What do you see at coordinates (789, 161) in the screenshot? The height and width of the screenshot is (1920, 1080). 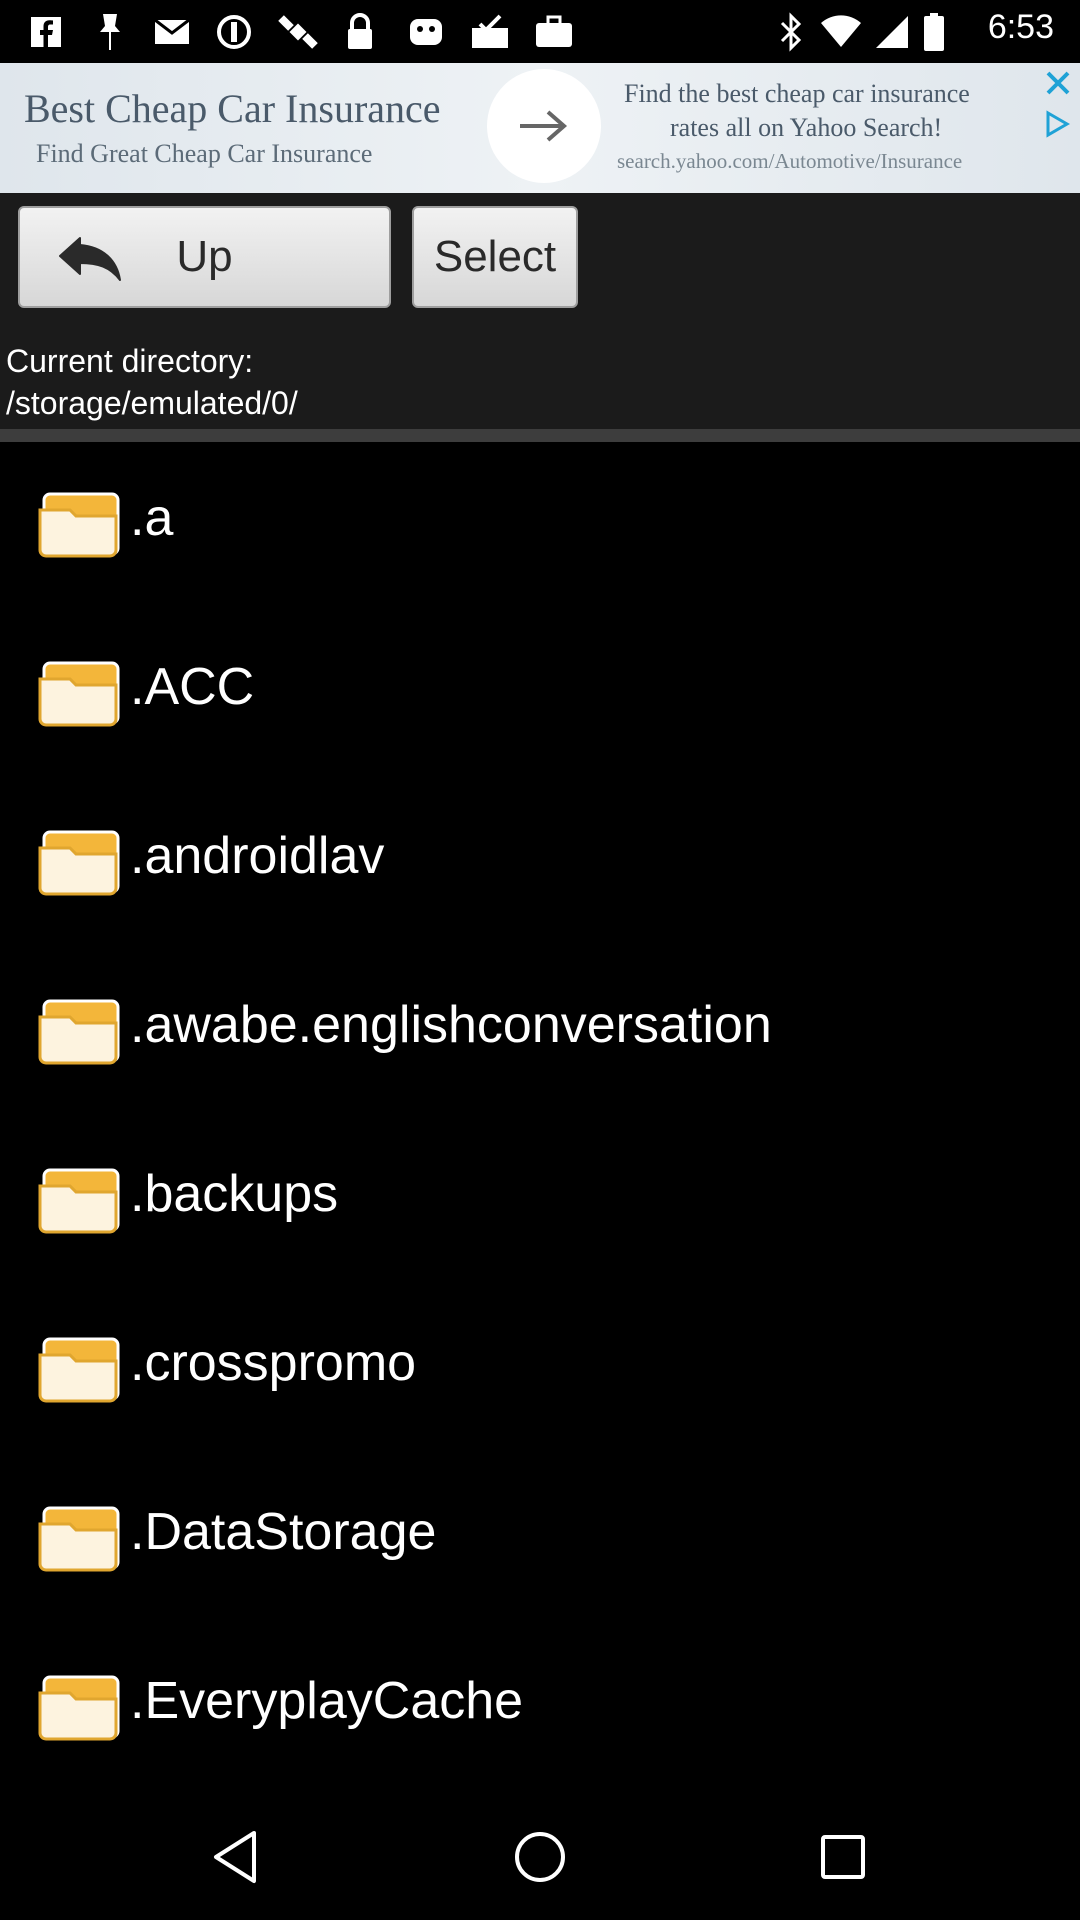 I see `ad-url: search.yahoo.com/Automotive/Insurance` at bounding box center [789, 161].